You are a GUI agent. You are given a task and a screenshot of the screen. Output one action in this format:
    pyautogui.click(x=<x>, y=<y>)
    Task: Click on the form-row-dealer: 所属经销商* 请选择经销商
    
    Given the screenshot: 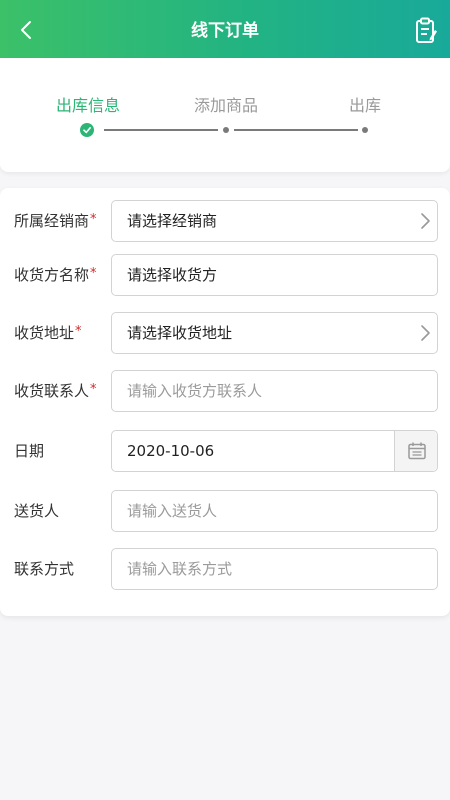 What is the action you would take?
    pyautogui.click(x=225, y=221)
    